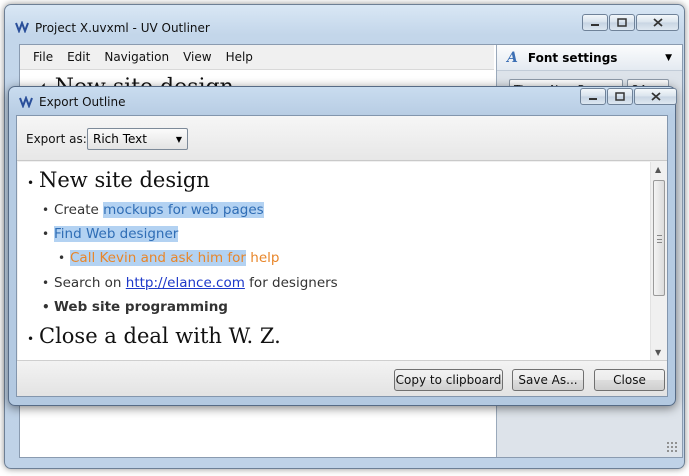 The width and height of the screenshot is (689, 476). I want to click on minimize-button, so click(595, 22).